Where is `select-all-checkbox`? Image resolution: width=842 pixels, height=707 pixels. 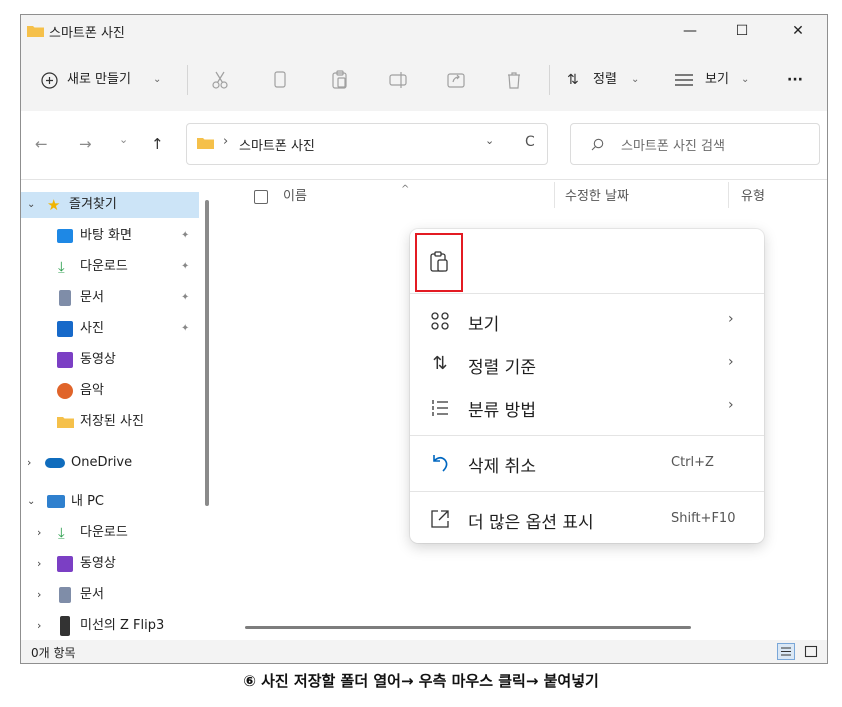
select-all-checkbox is located at coordinates (261, 197).